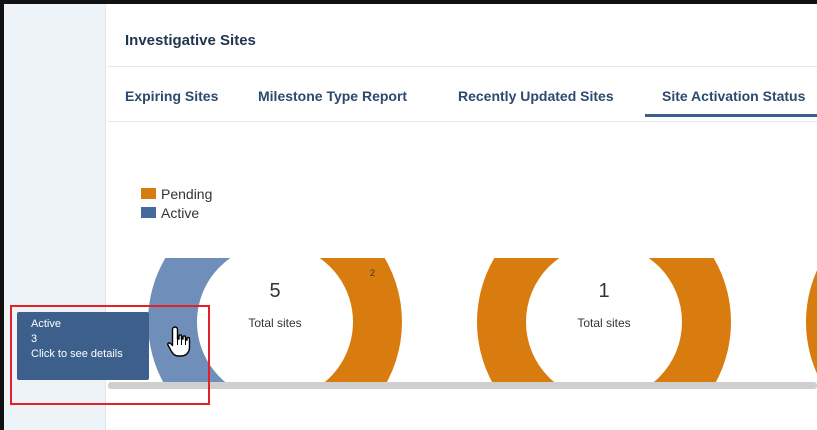  Describe the element at coordinates (462, 385) in the screenshot. I see `horizontal-scrollbar` at that location.